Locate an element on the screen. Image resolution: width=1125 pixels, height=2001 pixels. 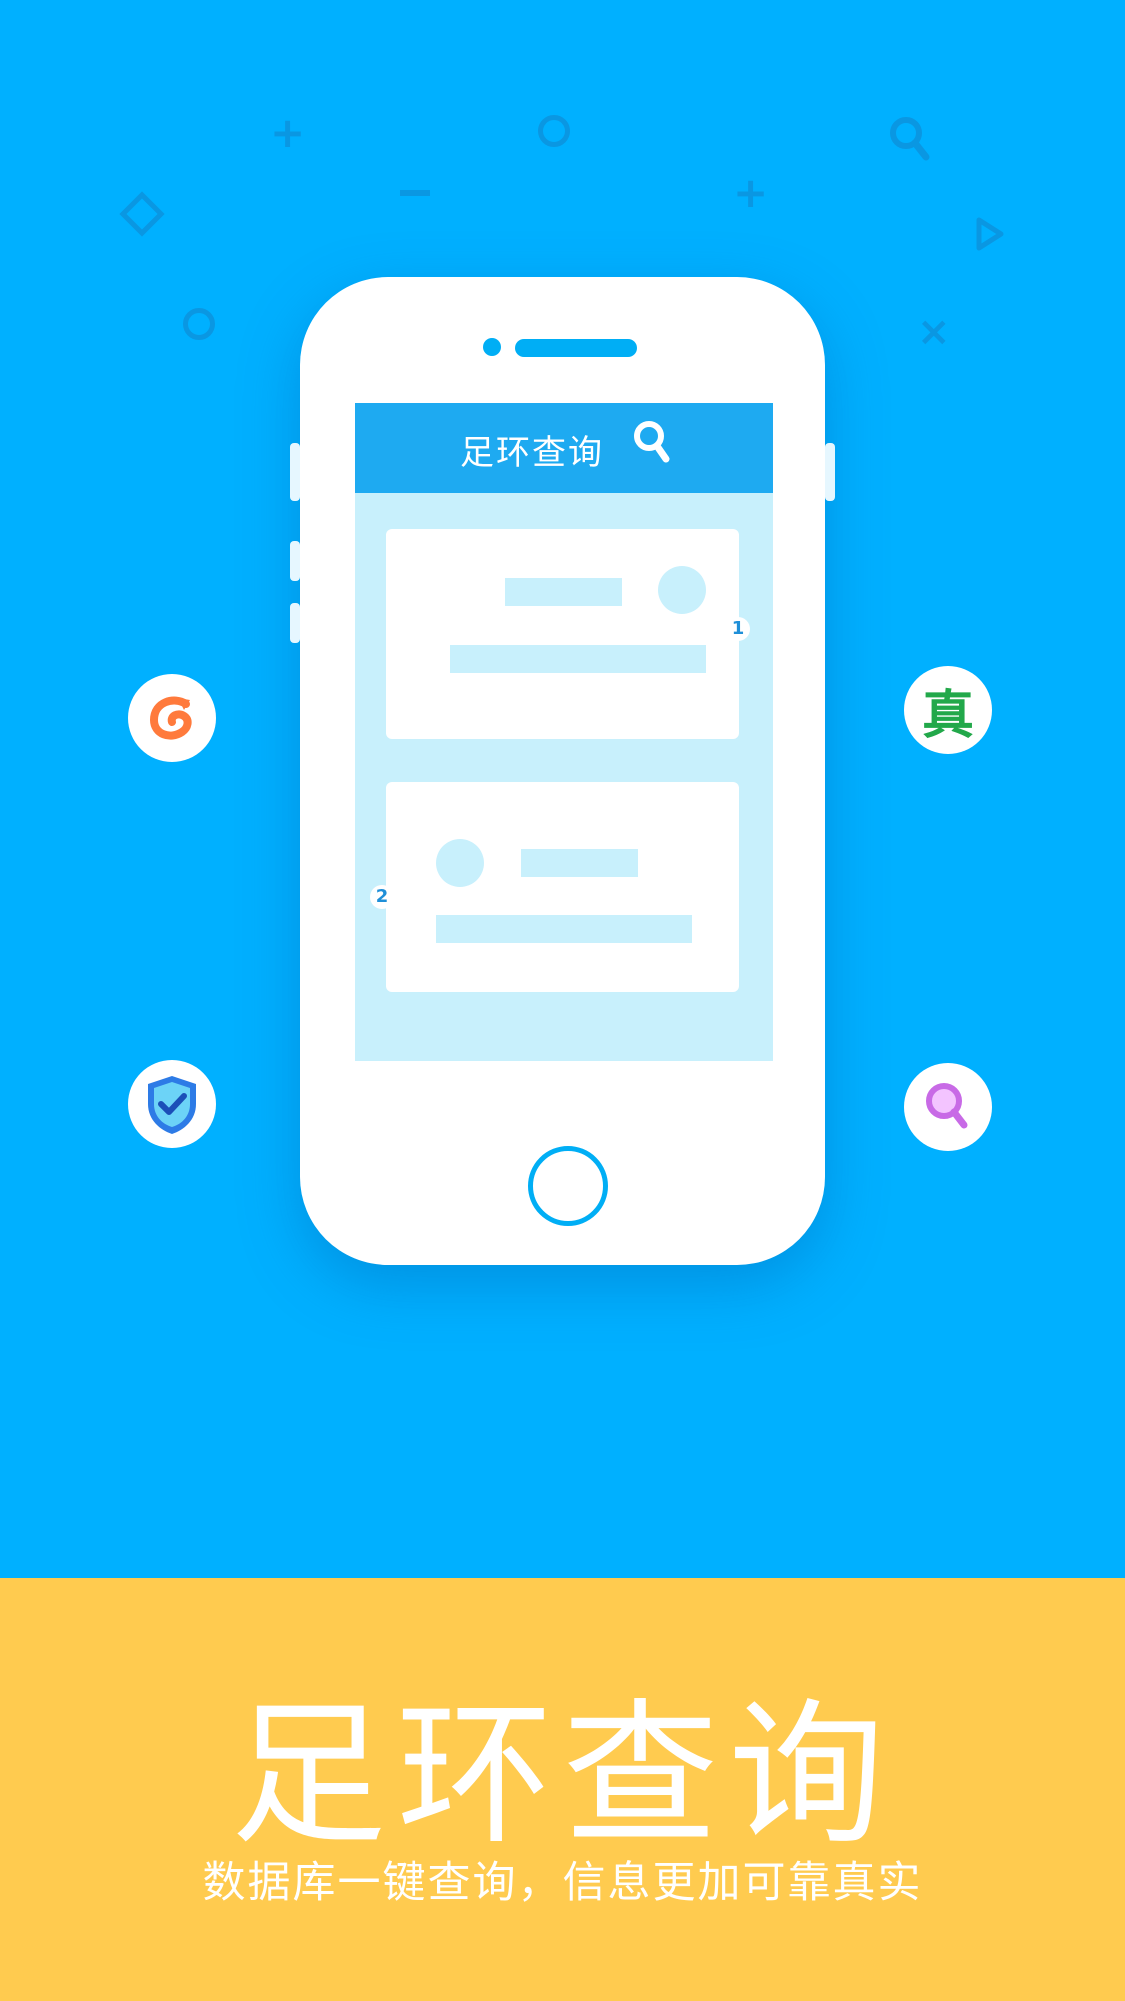
dragon-logo-icon is located at coordinates (172, 718).